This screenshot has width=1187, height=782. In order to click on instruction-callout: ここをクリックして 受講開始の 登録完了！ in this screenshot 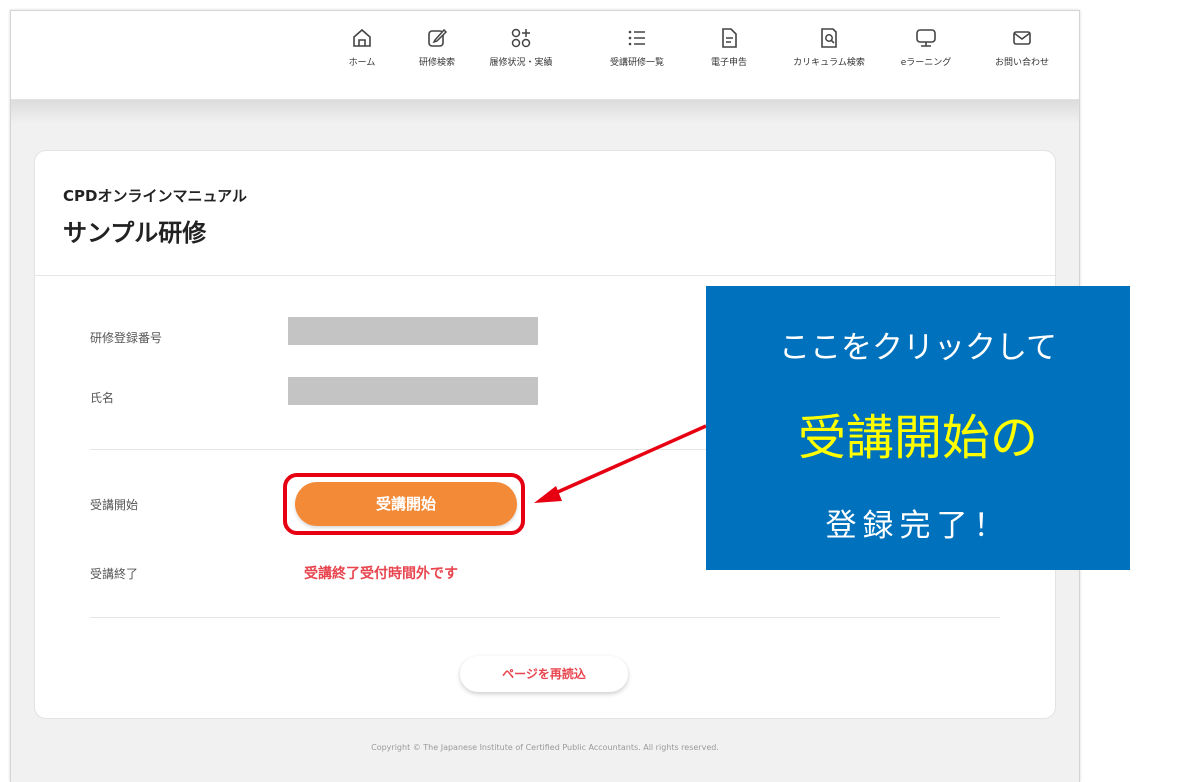, I will do `click(918, 428)`.